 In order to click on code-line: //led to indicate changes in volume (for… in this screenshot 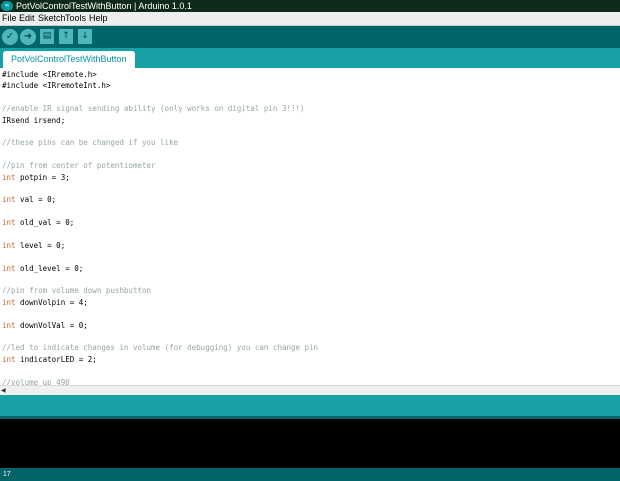, I will do `click(160, 347)`.